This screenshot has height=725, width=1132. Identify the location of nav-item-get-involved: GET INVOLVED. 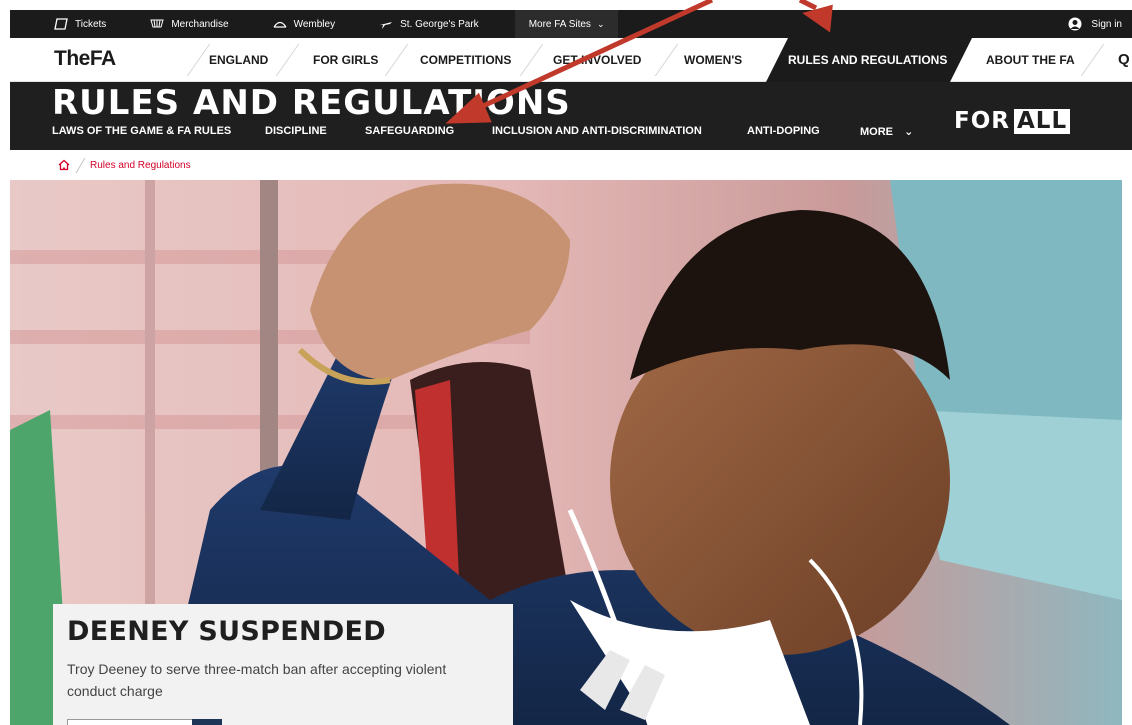
(597, 60).